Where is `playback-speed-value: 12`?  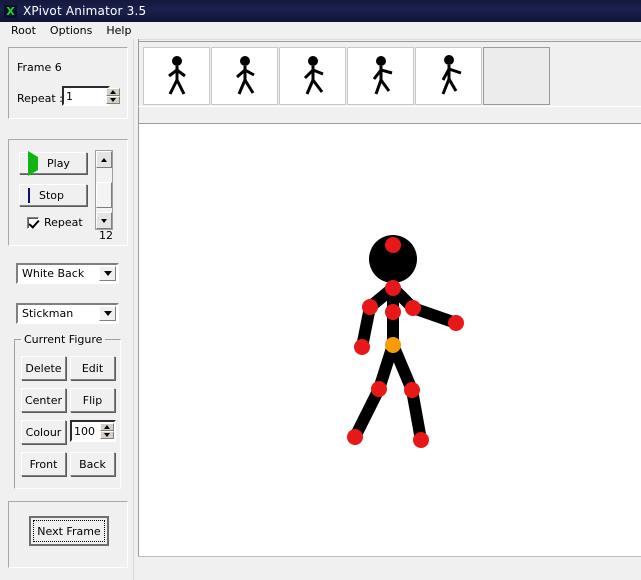
playback-speed-value: 12 is located at coordinates (106, 235).